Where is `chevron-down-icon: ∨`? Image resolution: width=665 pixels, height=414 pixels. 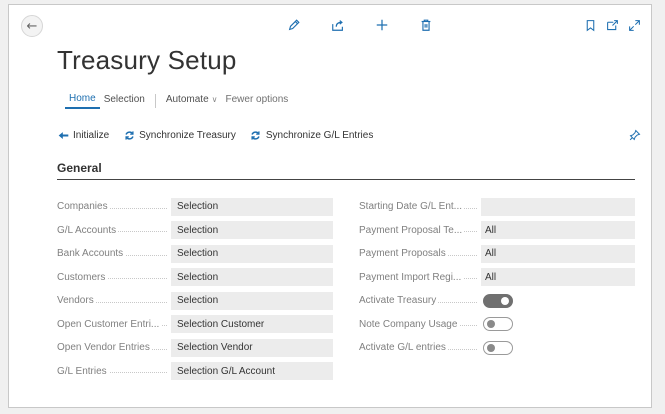
chevron-down-icon: ∨ is located at coordinates (214, 99).